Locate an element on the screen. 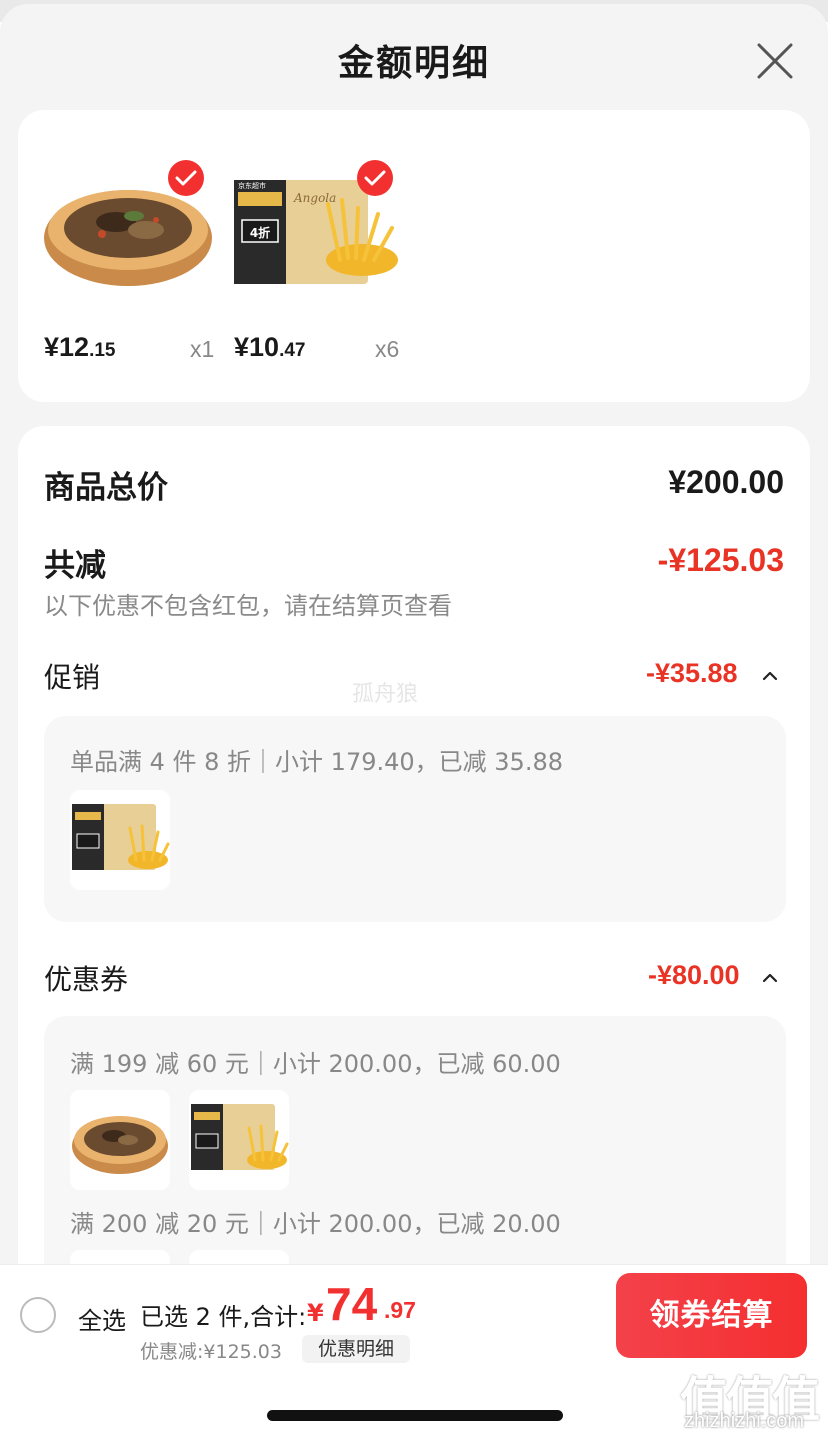  home-indicator is located at coordinates (415, 1415).